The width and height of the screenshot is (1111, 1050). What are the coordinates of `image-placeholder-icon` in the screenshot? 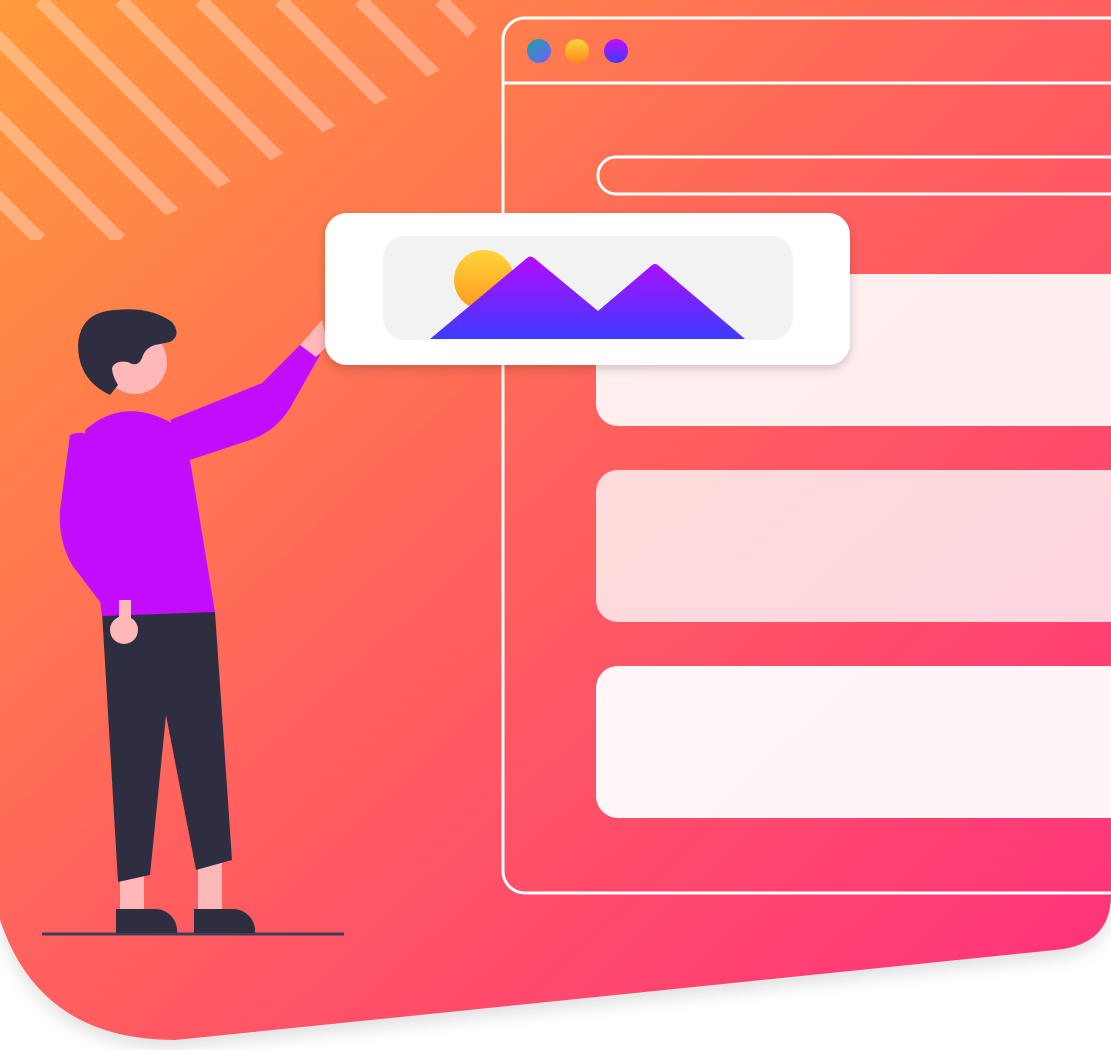 It's located at (588, 288).